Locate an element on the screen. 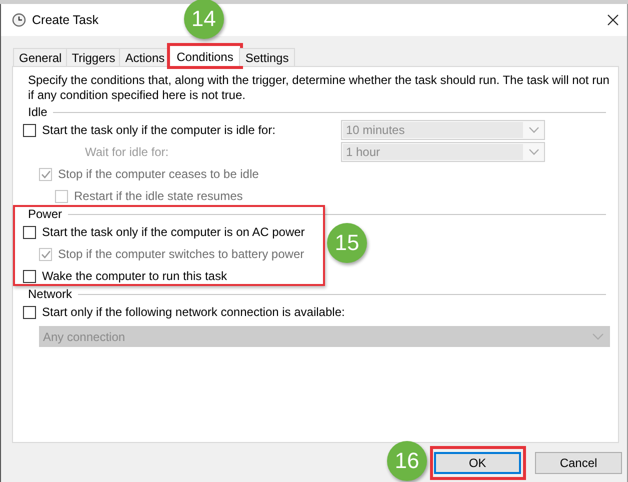  section-title: Network is located at coordinates (50, 294).